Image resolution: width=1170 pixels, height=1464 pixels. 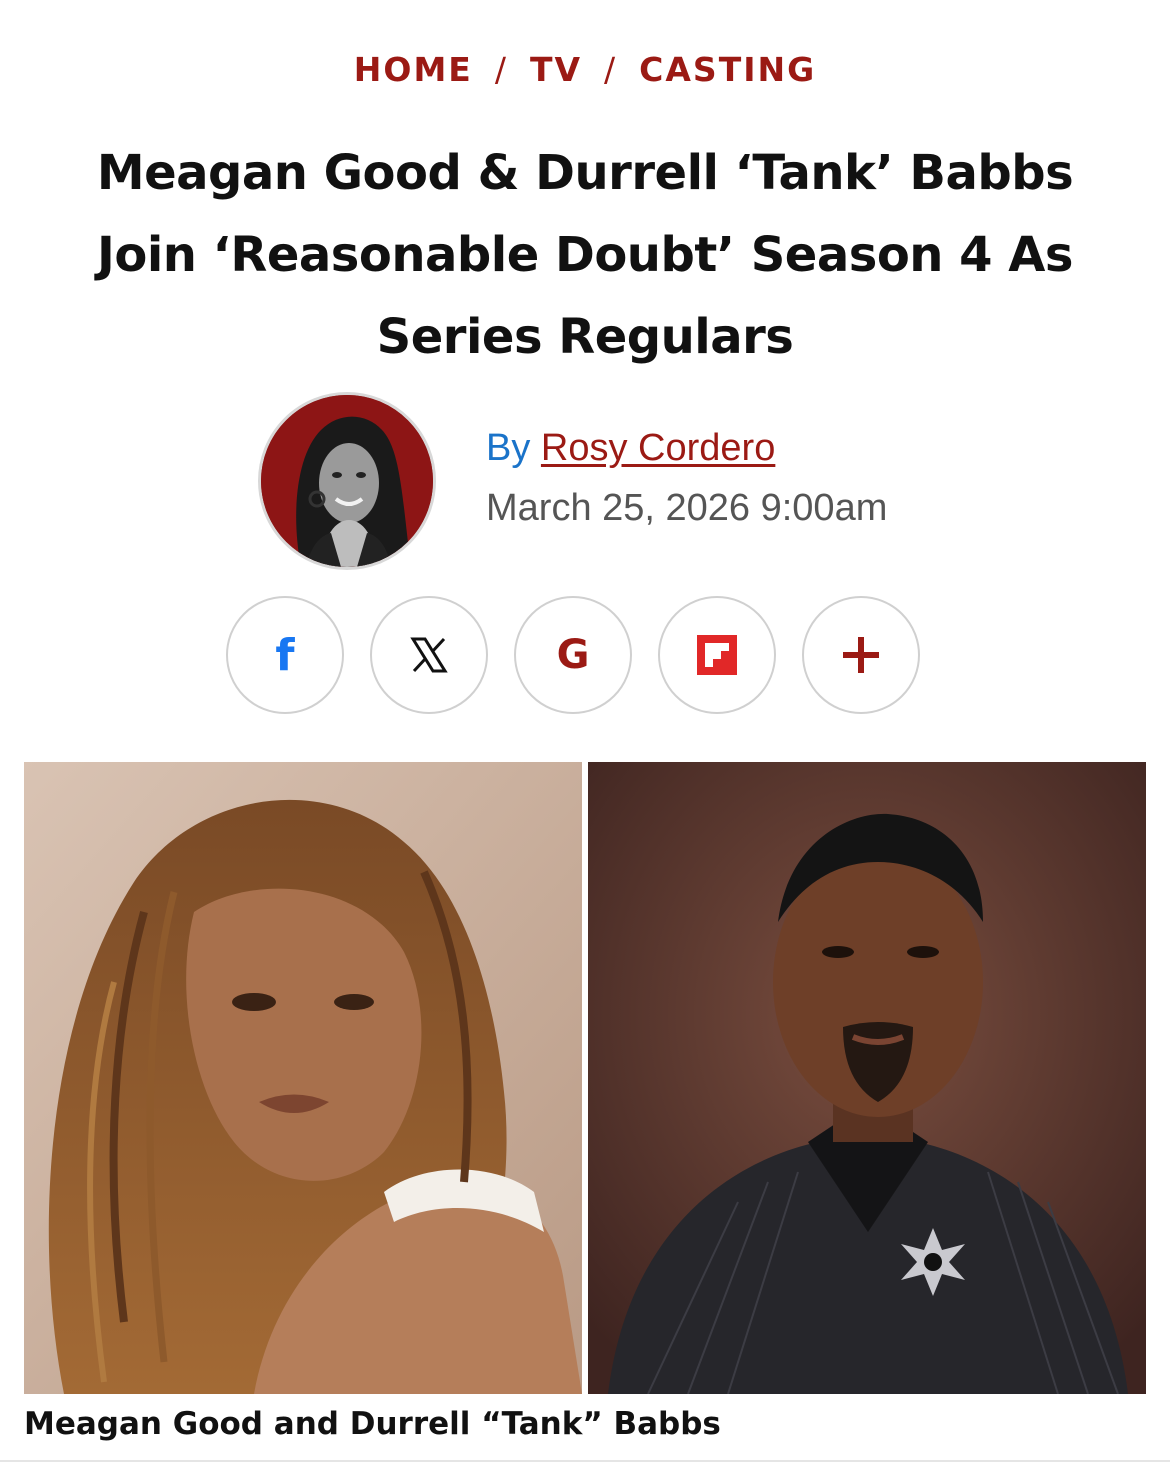 I want to click on share-google-button: G, so click(x=573, y=655).